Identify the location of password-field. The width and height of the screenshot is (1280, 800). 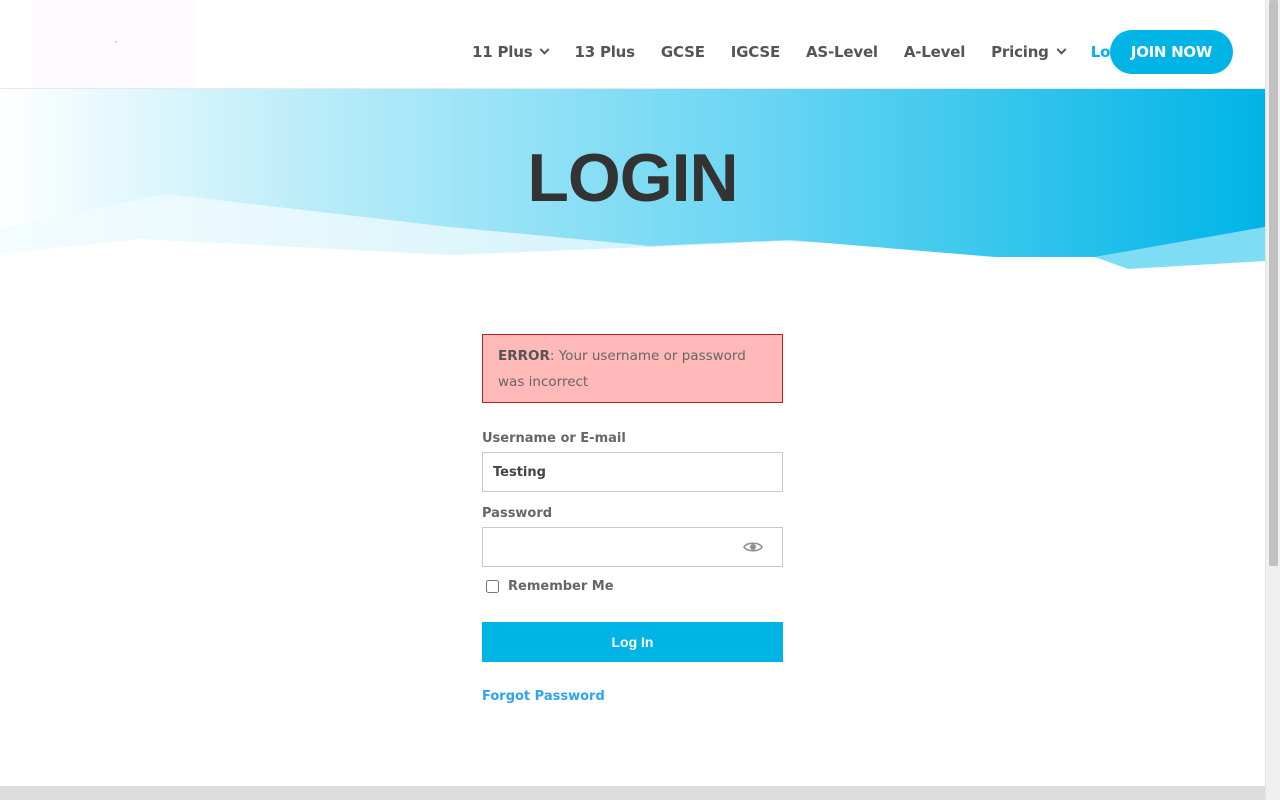
(632, 547).